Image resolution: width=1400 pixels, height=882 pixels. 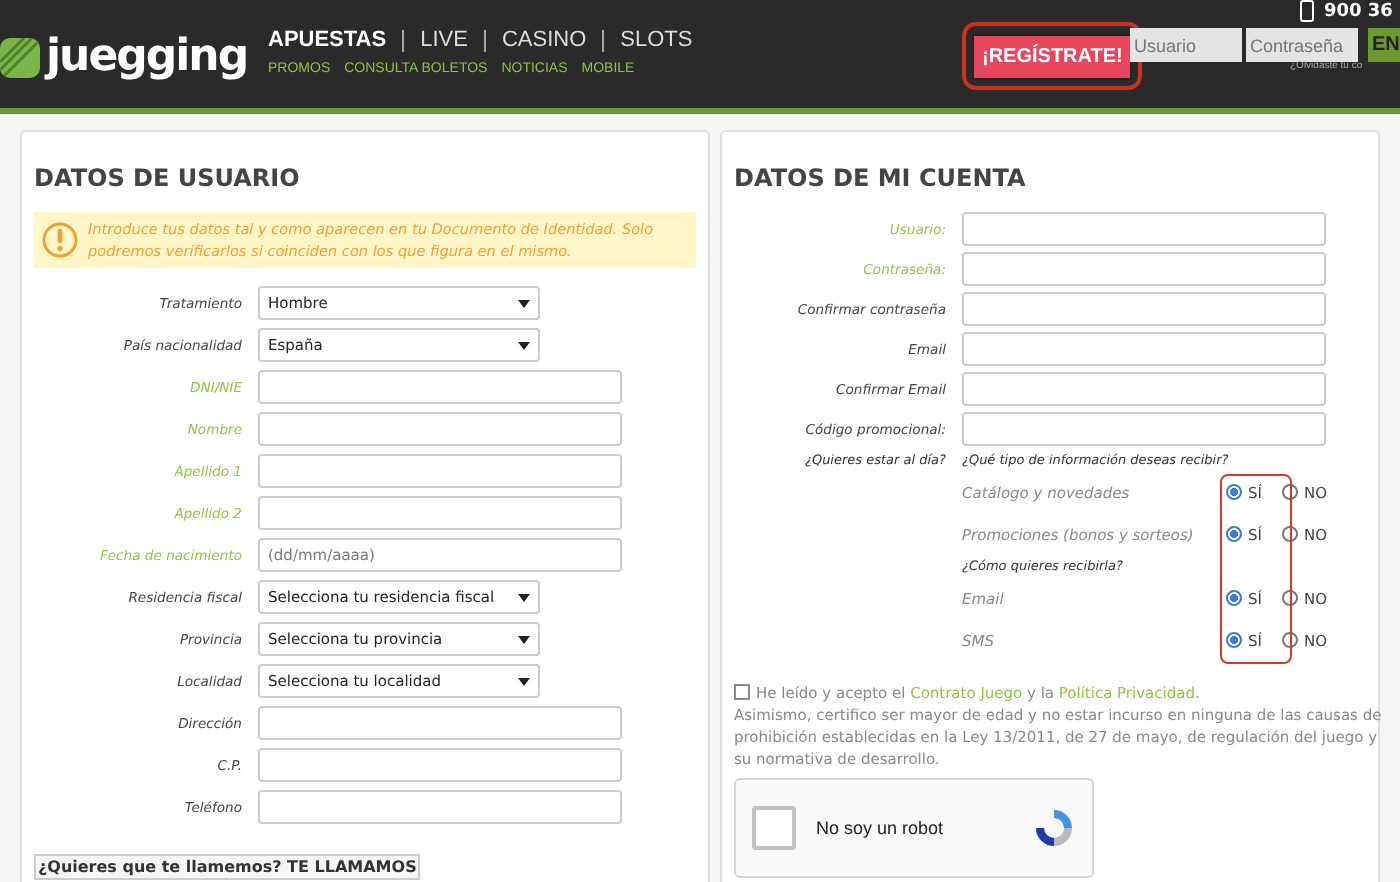 I want to click on captcha-label: No soy un robot, so click(x=880, y=828).